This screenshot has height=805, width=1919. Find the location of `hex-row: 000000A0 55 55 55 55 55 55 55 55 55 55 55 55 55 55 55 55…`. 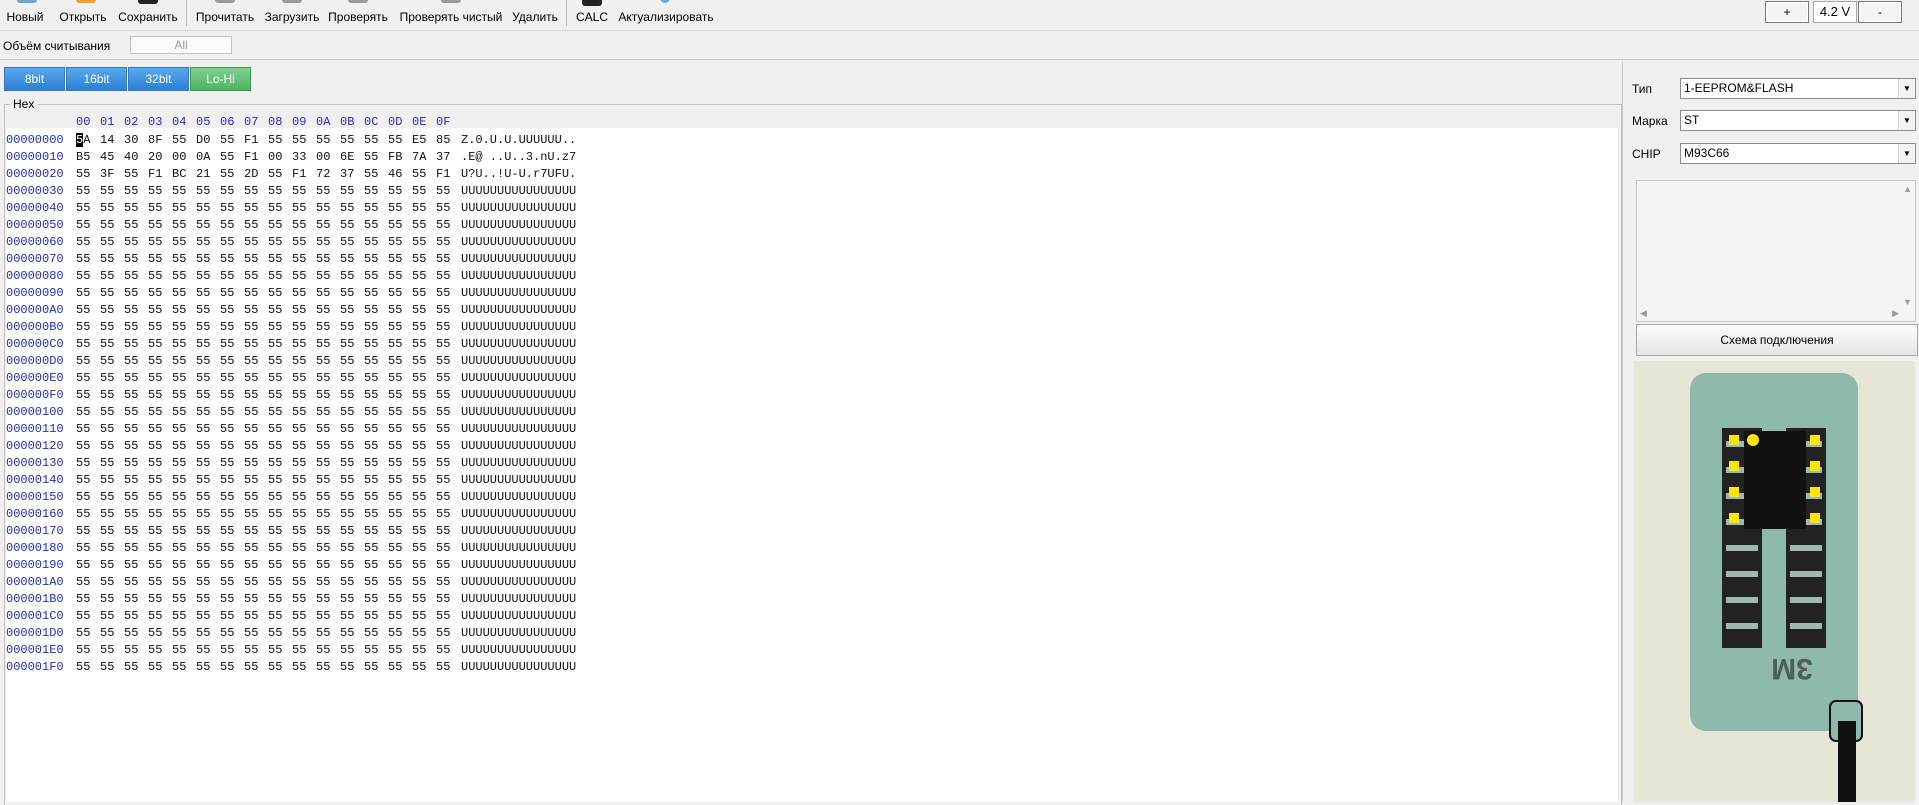

hex-row: 000000A0 55 55 55 55 55 55 55 55 55 55 55 55 55 55 55 55… is located at coordinates (812, 310).